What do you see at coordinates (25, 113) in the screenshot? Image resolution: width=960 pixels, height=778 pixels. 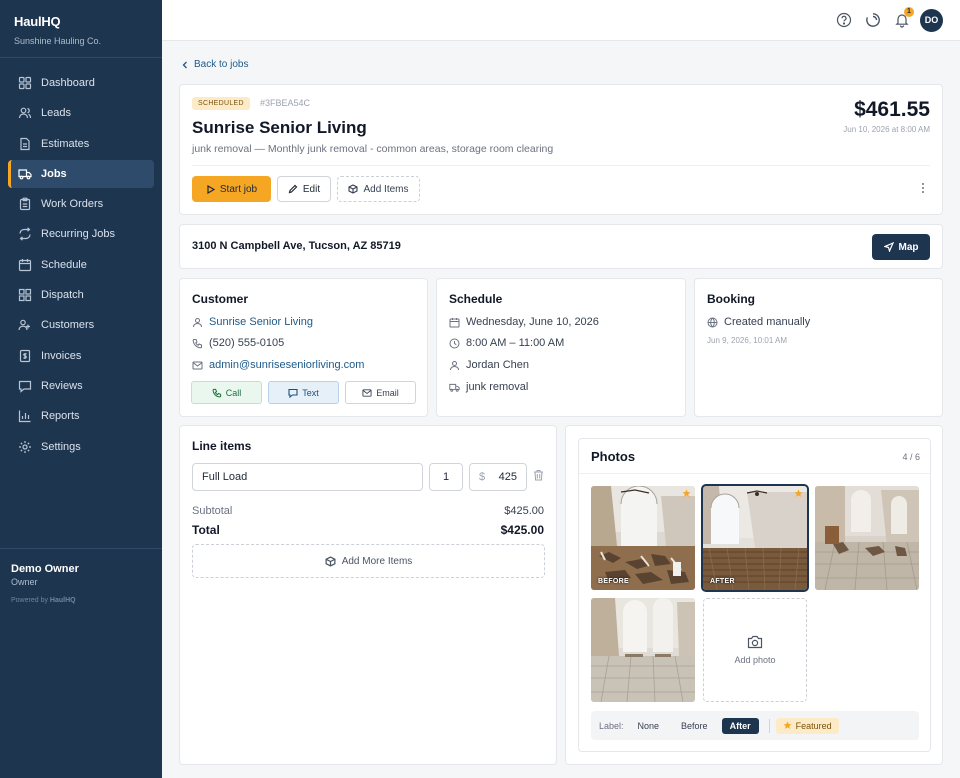 I see `users-icon` at bounding box center [25, 113].